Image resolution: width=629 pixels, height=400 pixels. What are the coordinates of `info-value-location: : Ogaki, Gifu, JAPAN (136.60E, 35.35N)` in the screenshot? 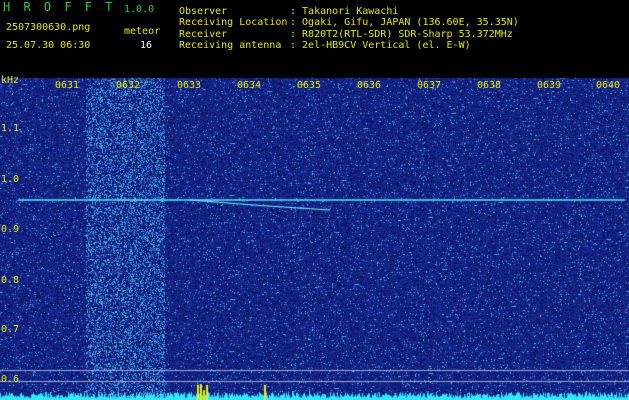 It's located at (404, 22).